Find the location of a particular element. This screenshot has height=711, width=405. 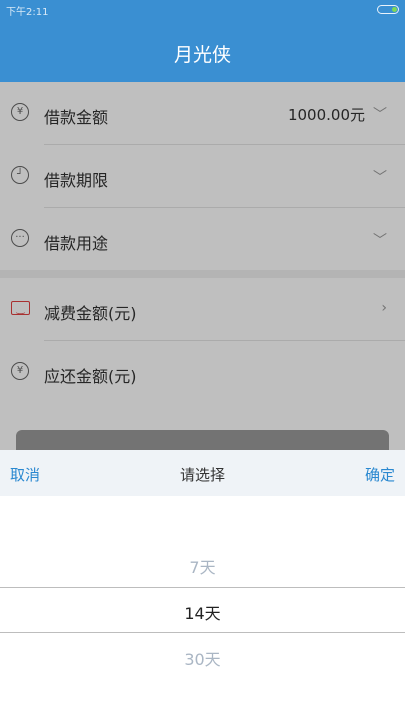

picker-option: 30天 is located at coordinates (202, 658).